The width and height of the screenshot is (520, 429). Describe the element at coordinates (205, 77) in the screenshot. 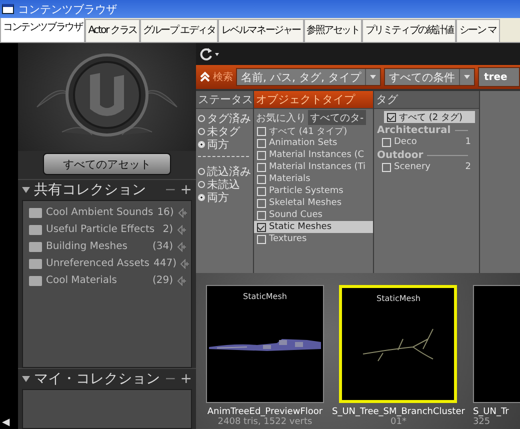

I see `collapse-icon` at that location.